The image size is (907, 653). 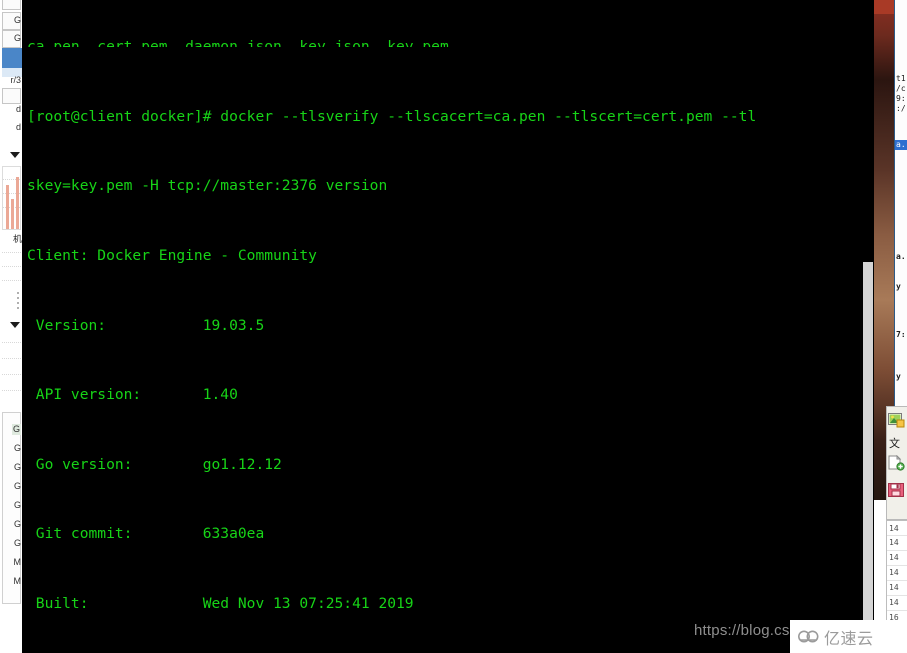 What do you see at coordinates (809, 636) in the screenshot?
I see `cloud-icon` at bounding box center [809, 636].